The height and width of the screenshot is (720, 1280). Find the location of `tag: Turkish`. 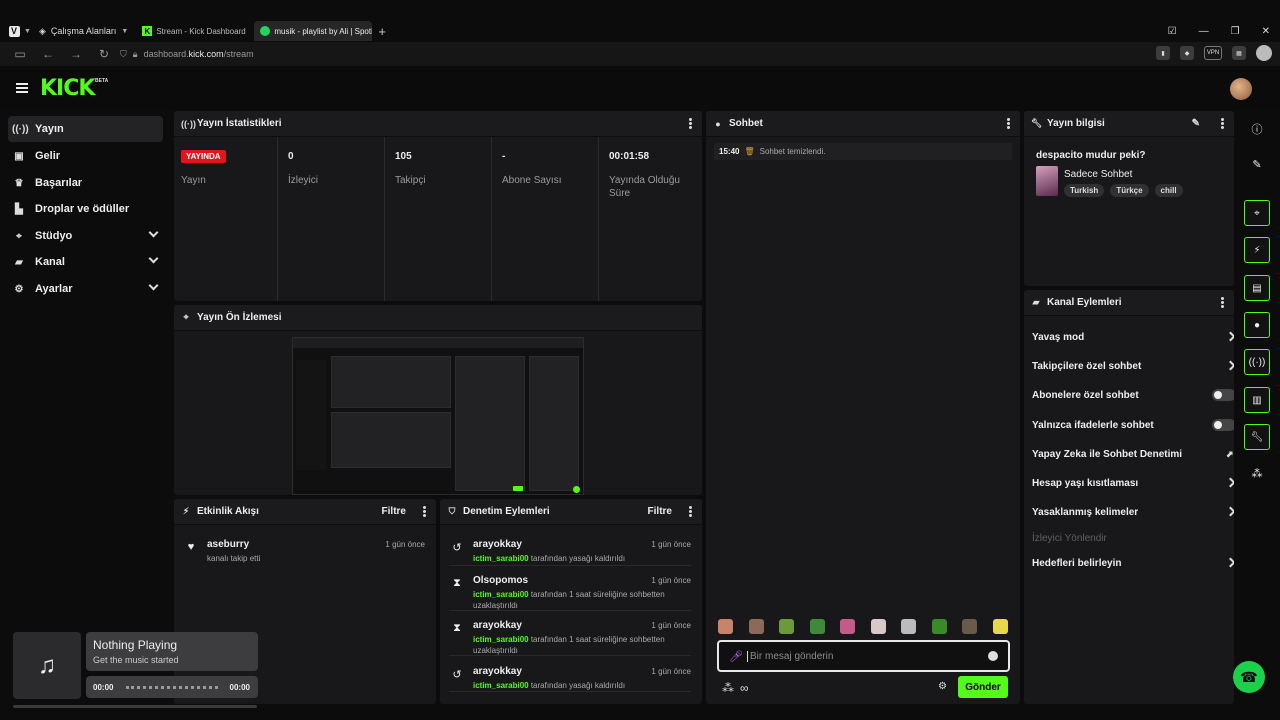

tag: Turkish is located at coordinates (1084, 190).